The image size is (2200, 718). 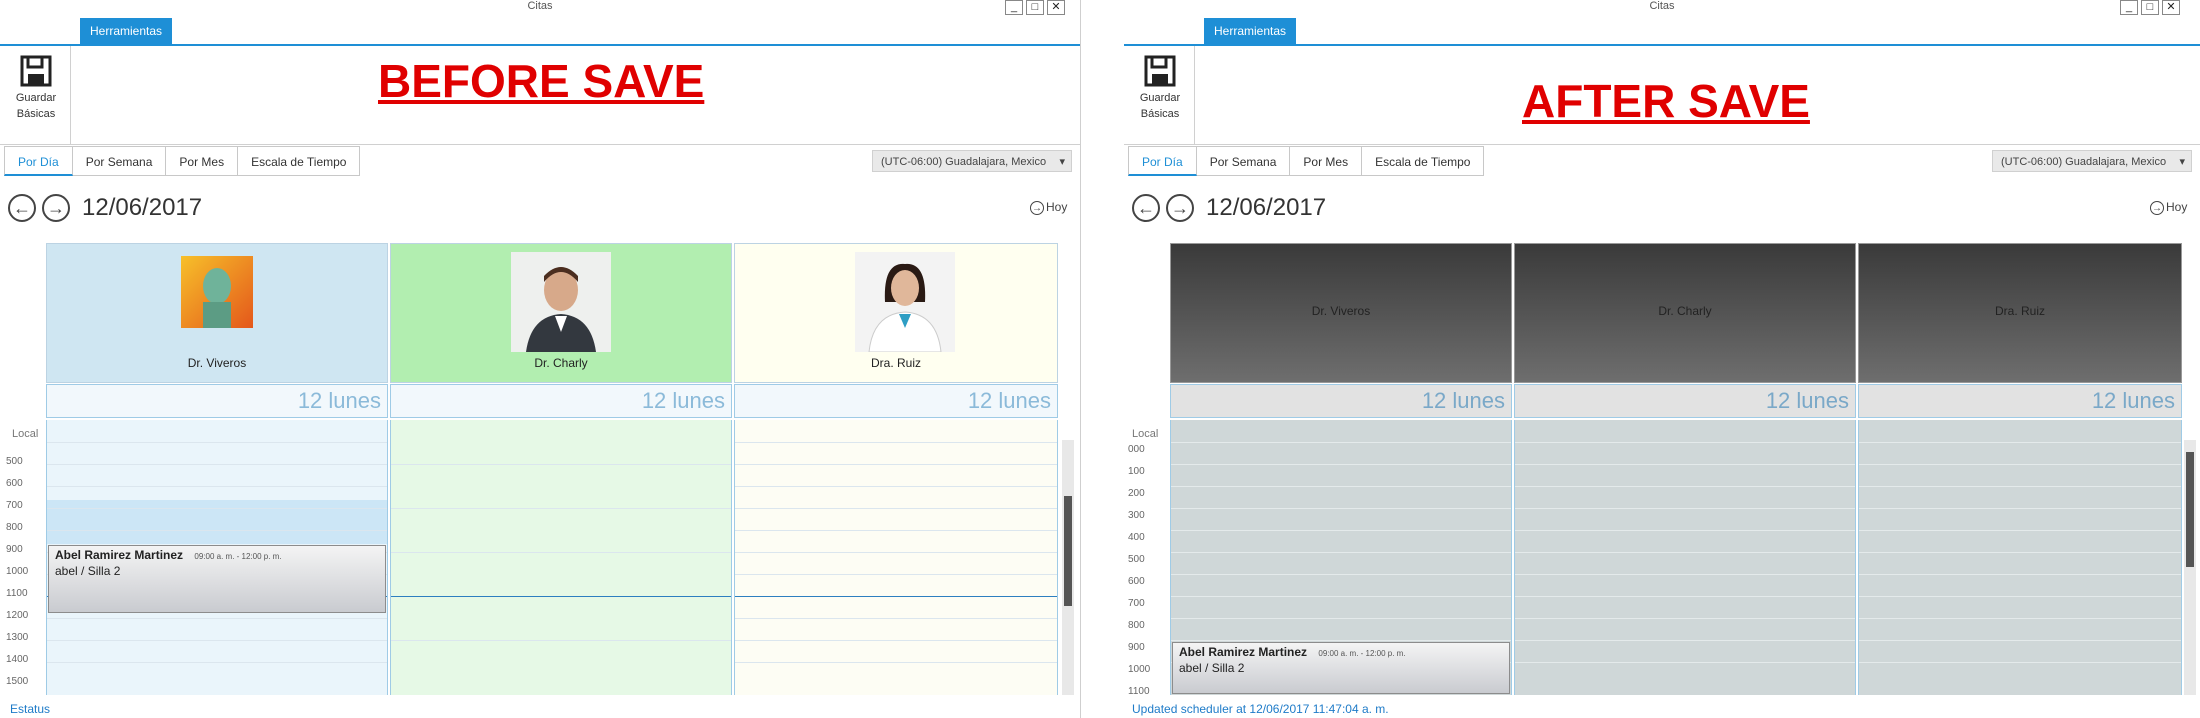 What do you see at coordinates (540, 94) in the screenshot?
I see `ribbon: Guardar Básicas BEFORE SAVE` at bounding box center [540, 94].